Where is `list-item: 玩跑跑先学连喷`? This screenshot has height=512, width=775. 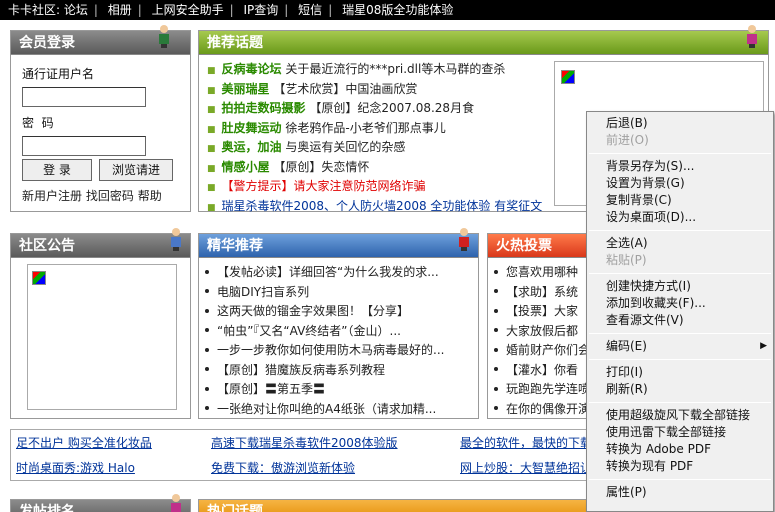 list-item: 玩跑跑先学连喷 is located at coordinates (538, 390).